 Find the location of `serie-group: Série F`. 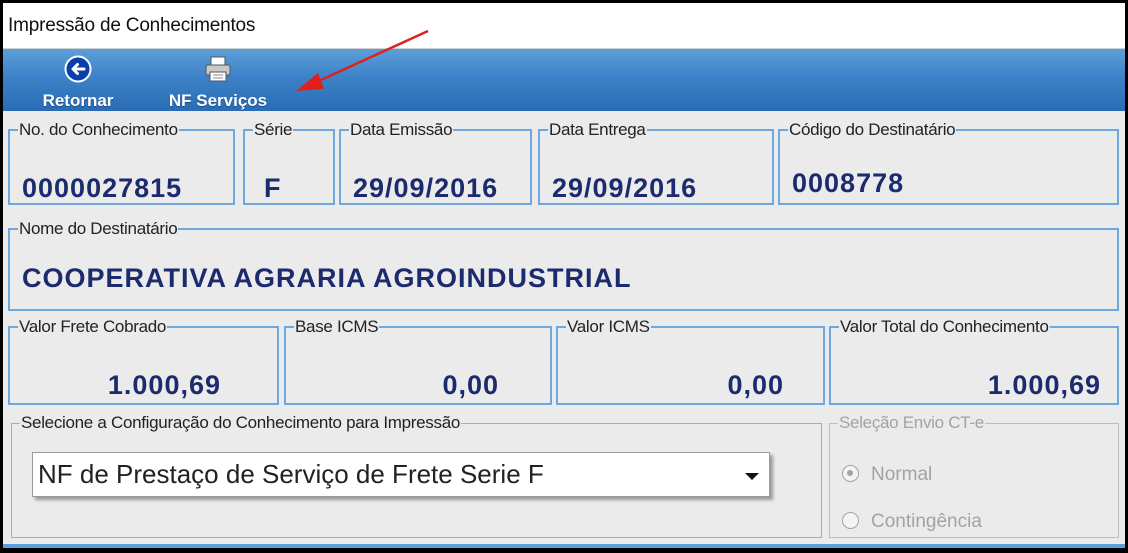

serie-group: Série F is located at coordinates (289, 163).